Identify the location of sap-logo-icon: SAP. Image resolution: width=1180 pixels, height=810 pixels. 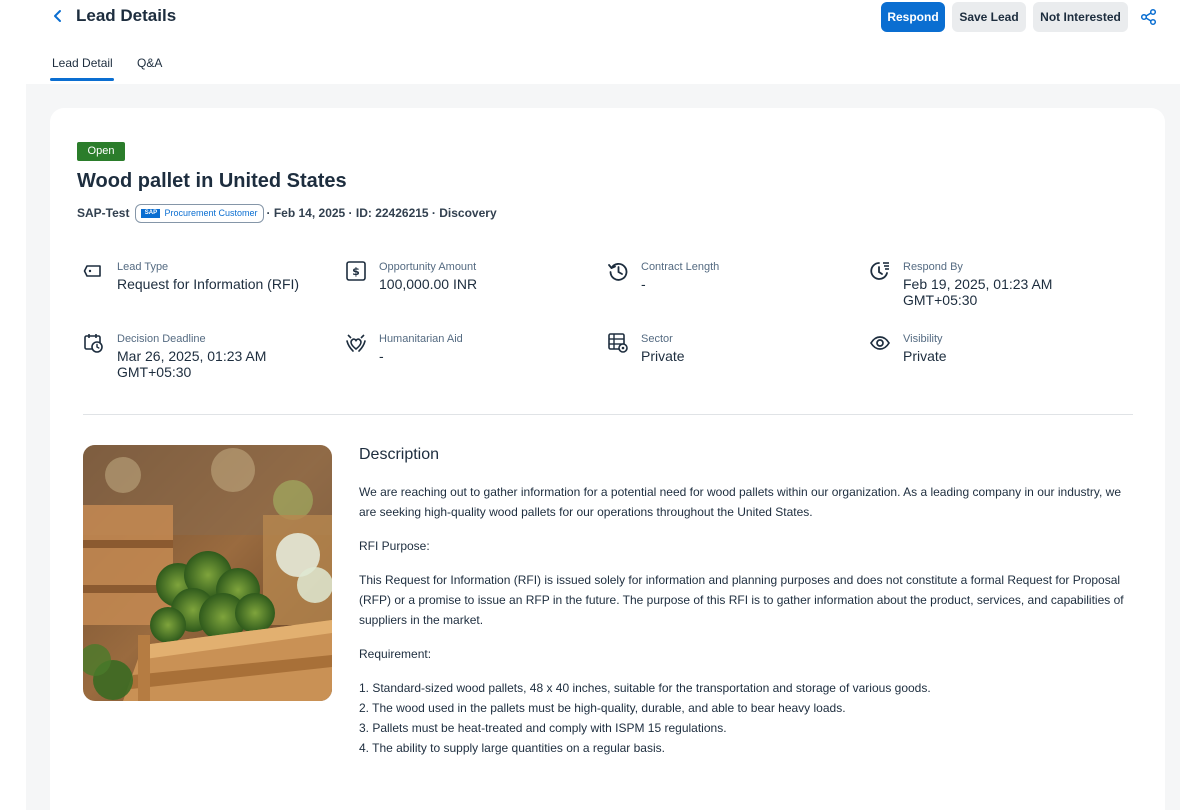
(151, 213).